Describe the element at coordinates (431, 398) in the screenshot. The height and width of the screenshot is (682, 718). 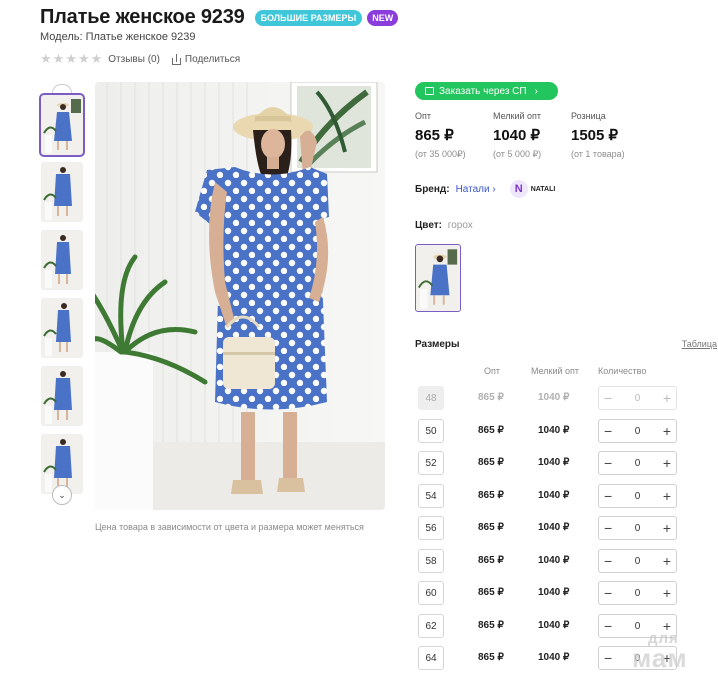
I see `size-button: 48` at that location.